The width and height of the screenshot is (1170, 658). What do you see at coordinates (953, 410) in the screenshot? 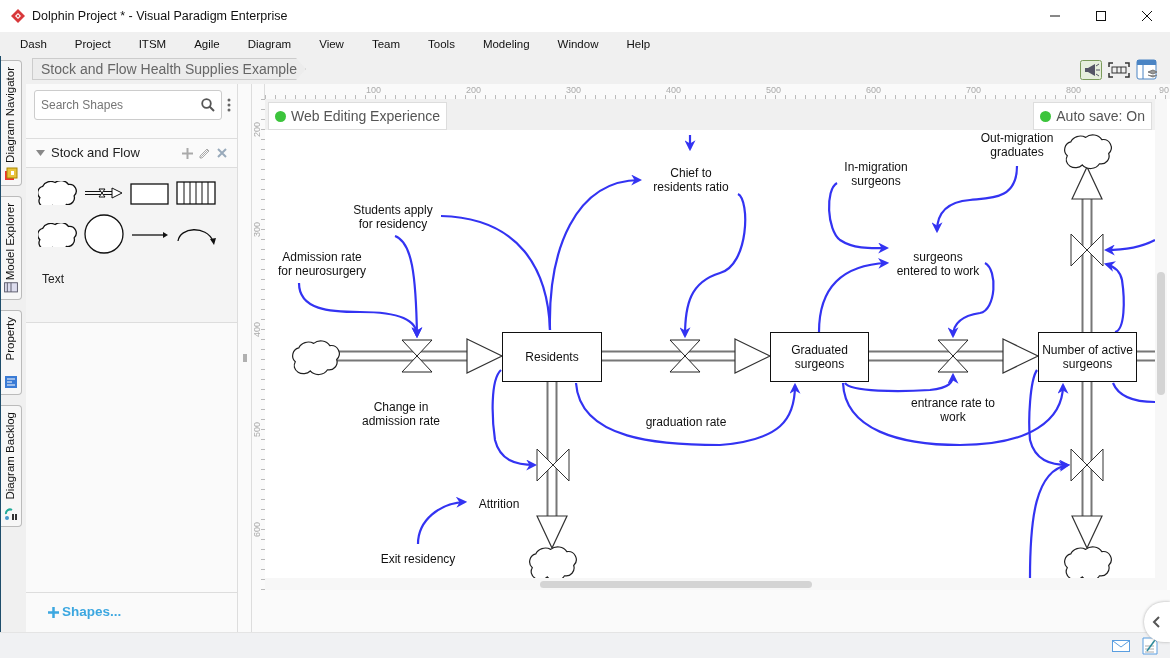
I see `variable-label: entrance rate to work` at bounding box center [953, 410].